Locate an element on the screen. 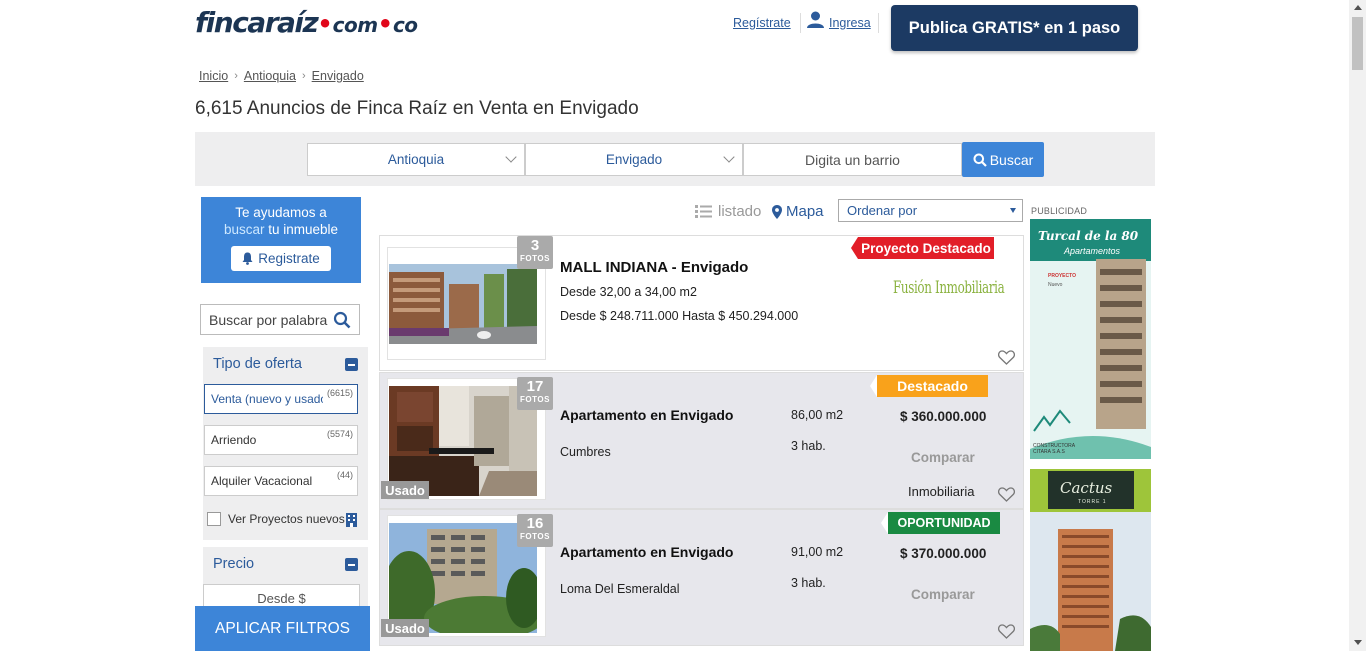 This screenshot has height=651, width=1366. help-text-rest: tu inmueble is located at coordinates (301, 229).